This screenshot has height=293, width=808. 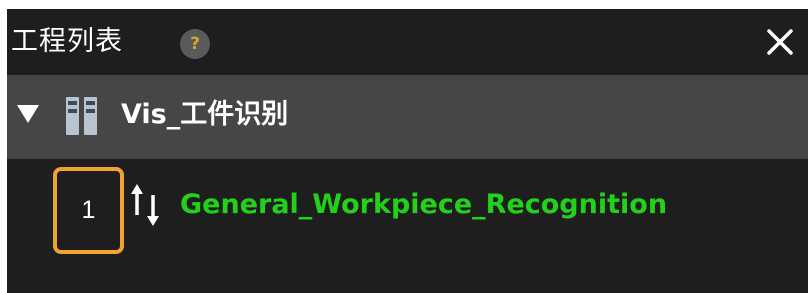 I want to click on caret-down-icon, so click(x=28, y=114).